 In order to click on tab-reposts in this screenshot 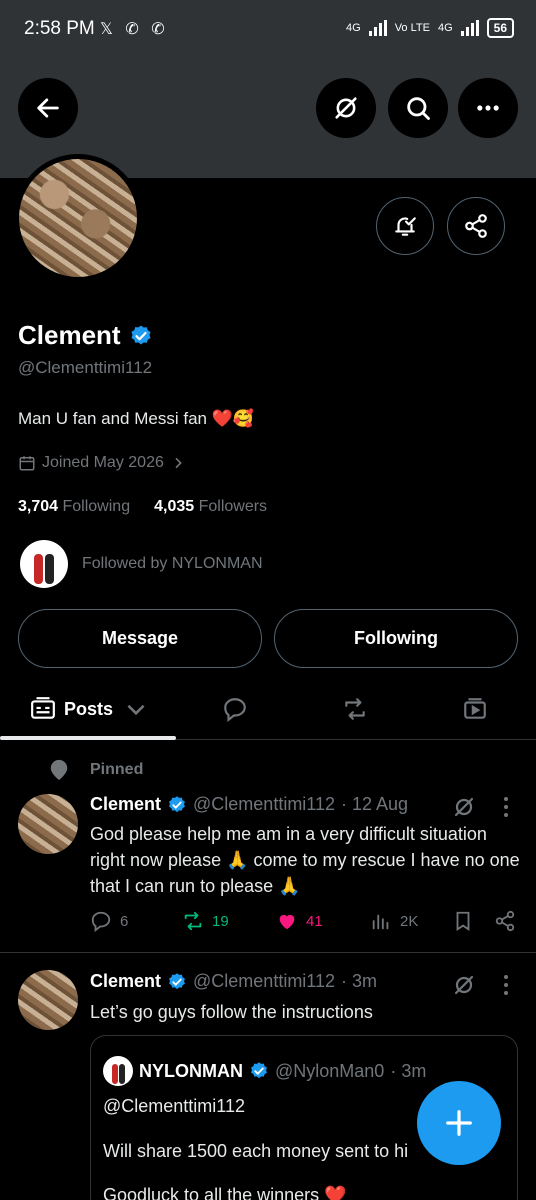, I will do `click(355, 709)`.